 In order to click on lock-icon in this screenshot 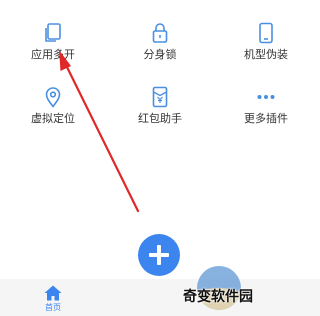, I will do `click(160, 33)`.